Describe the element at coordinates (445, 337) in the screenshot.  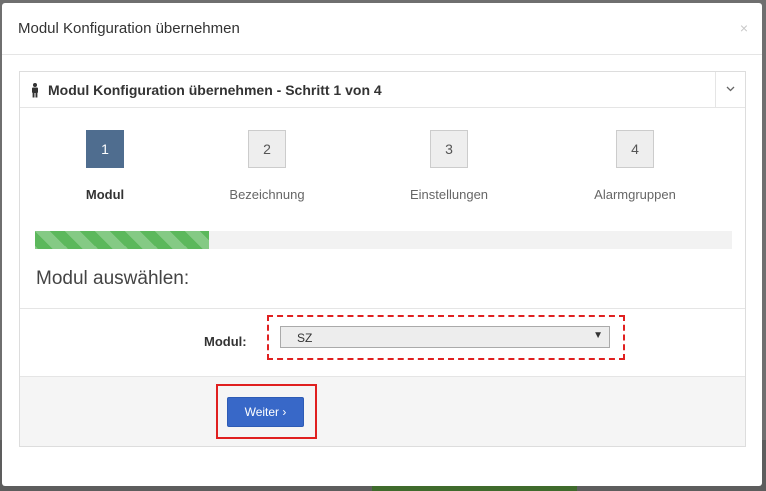
I see `module-select: SZ ▼` at that location.